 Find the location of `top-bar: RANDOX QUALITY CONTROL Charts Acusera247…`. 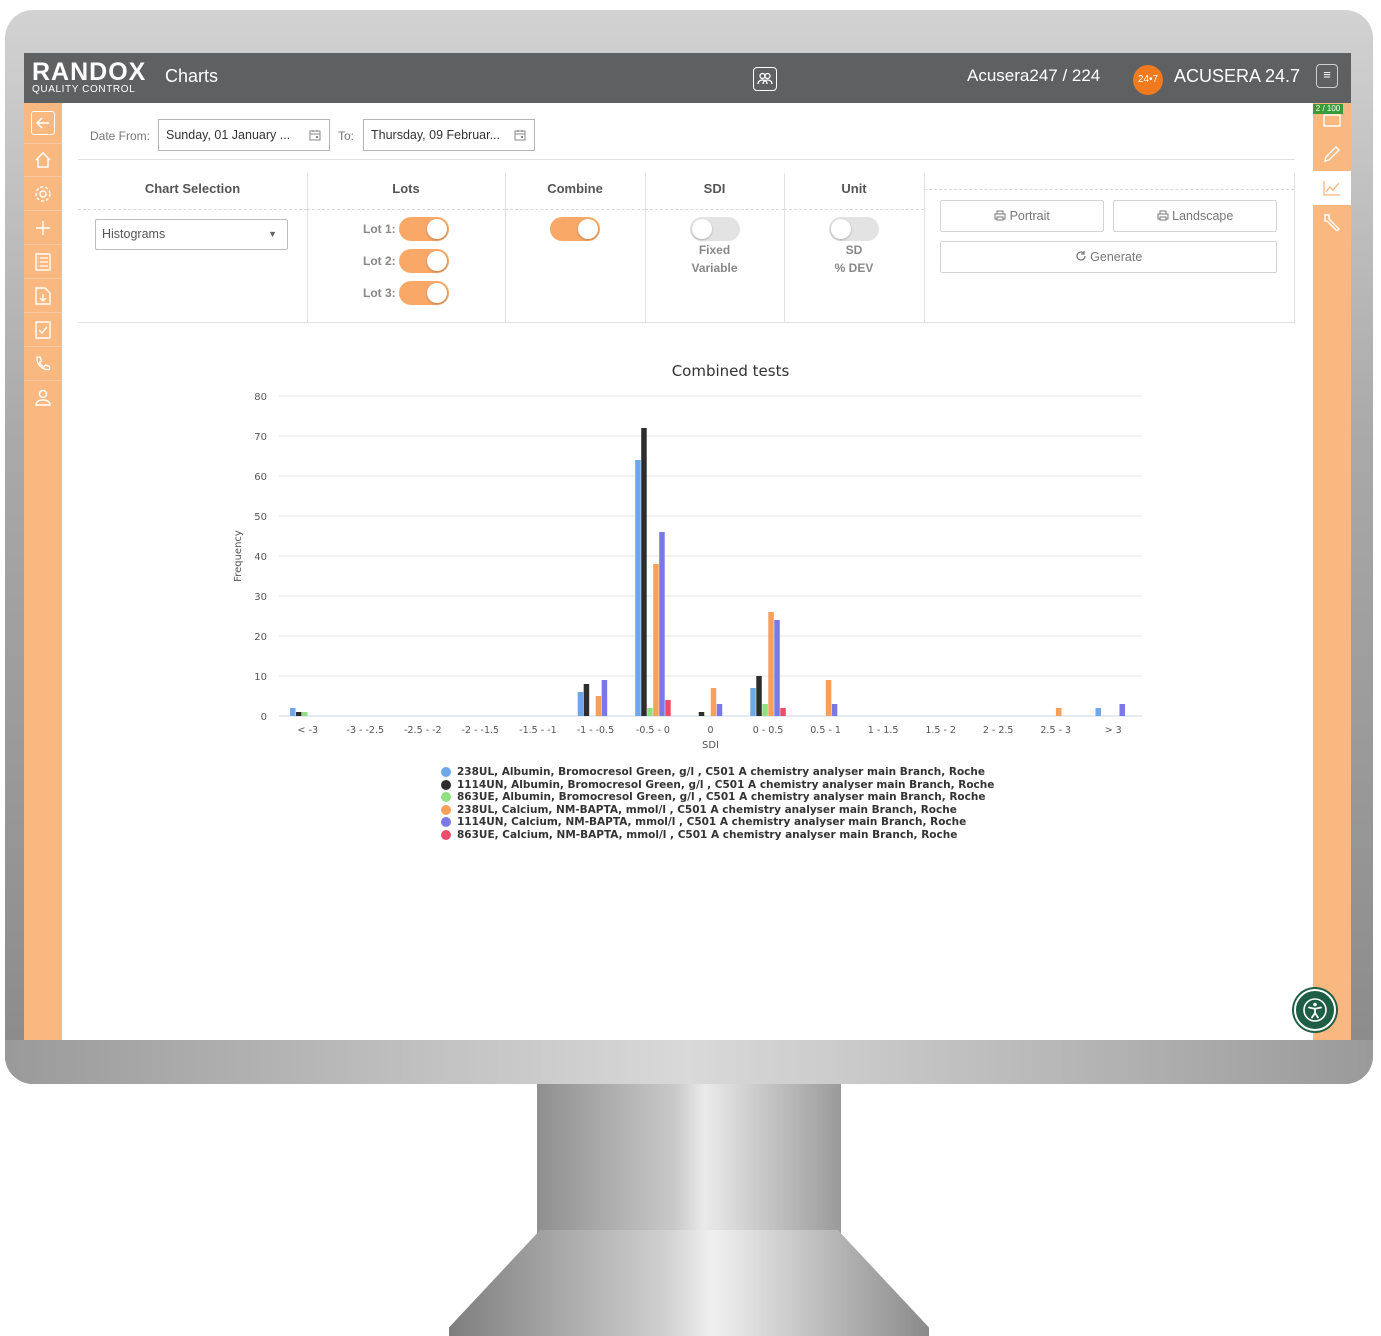

top-bar: RANDOX QUALITY CONTROL Charts Acusera247… is located at coordinates (687, 78).